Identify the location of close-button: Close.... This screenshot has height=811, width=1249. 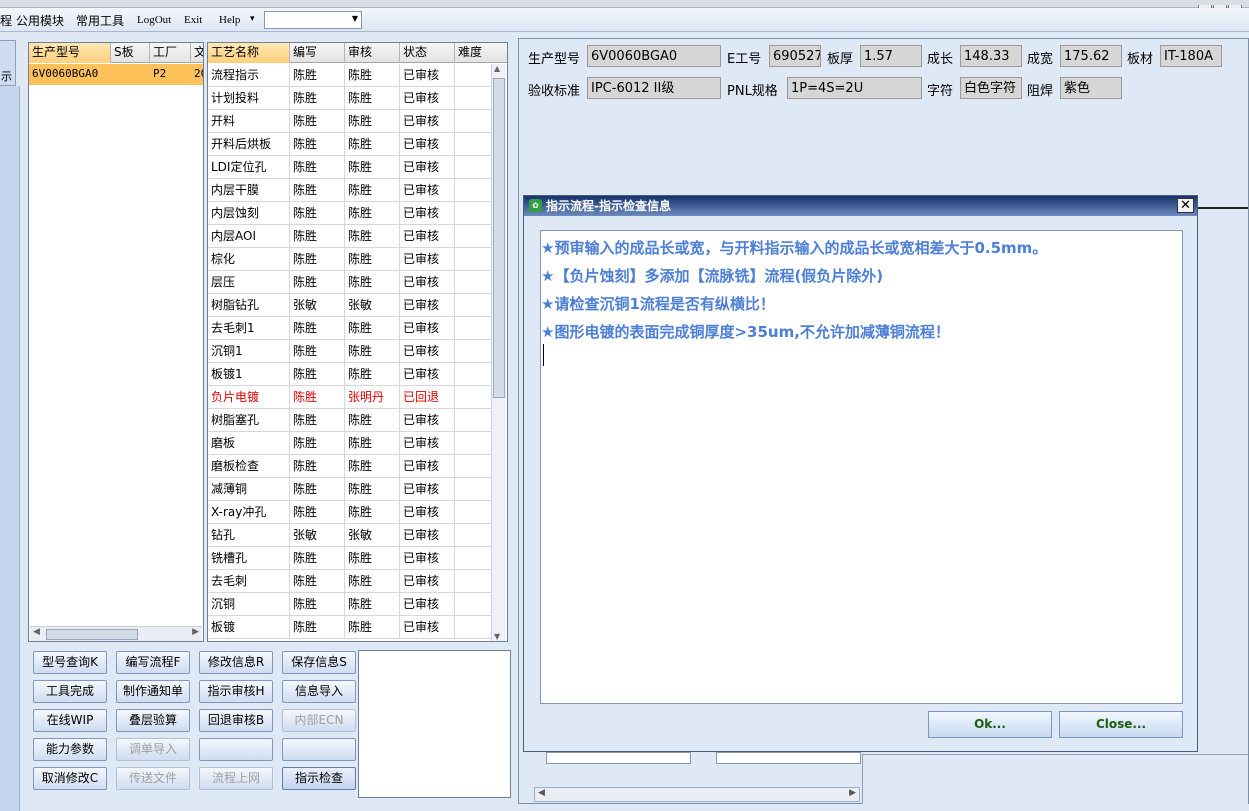
(1121, 724).